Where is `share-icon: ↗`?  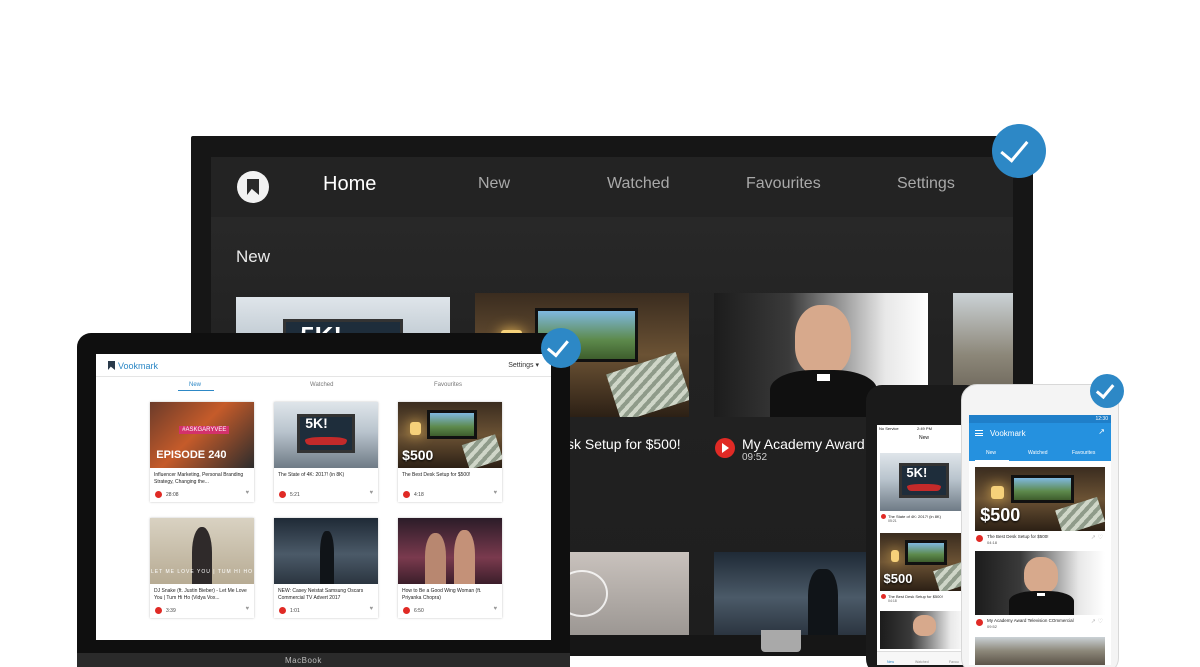
share-icon: ↗ is located at coordinates (1101, 431).